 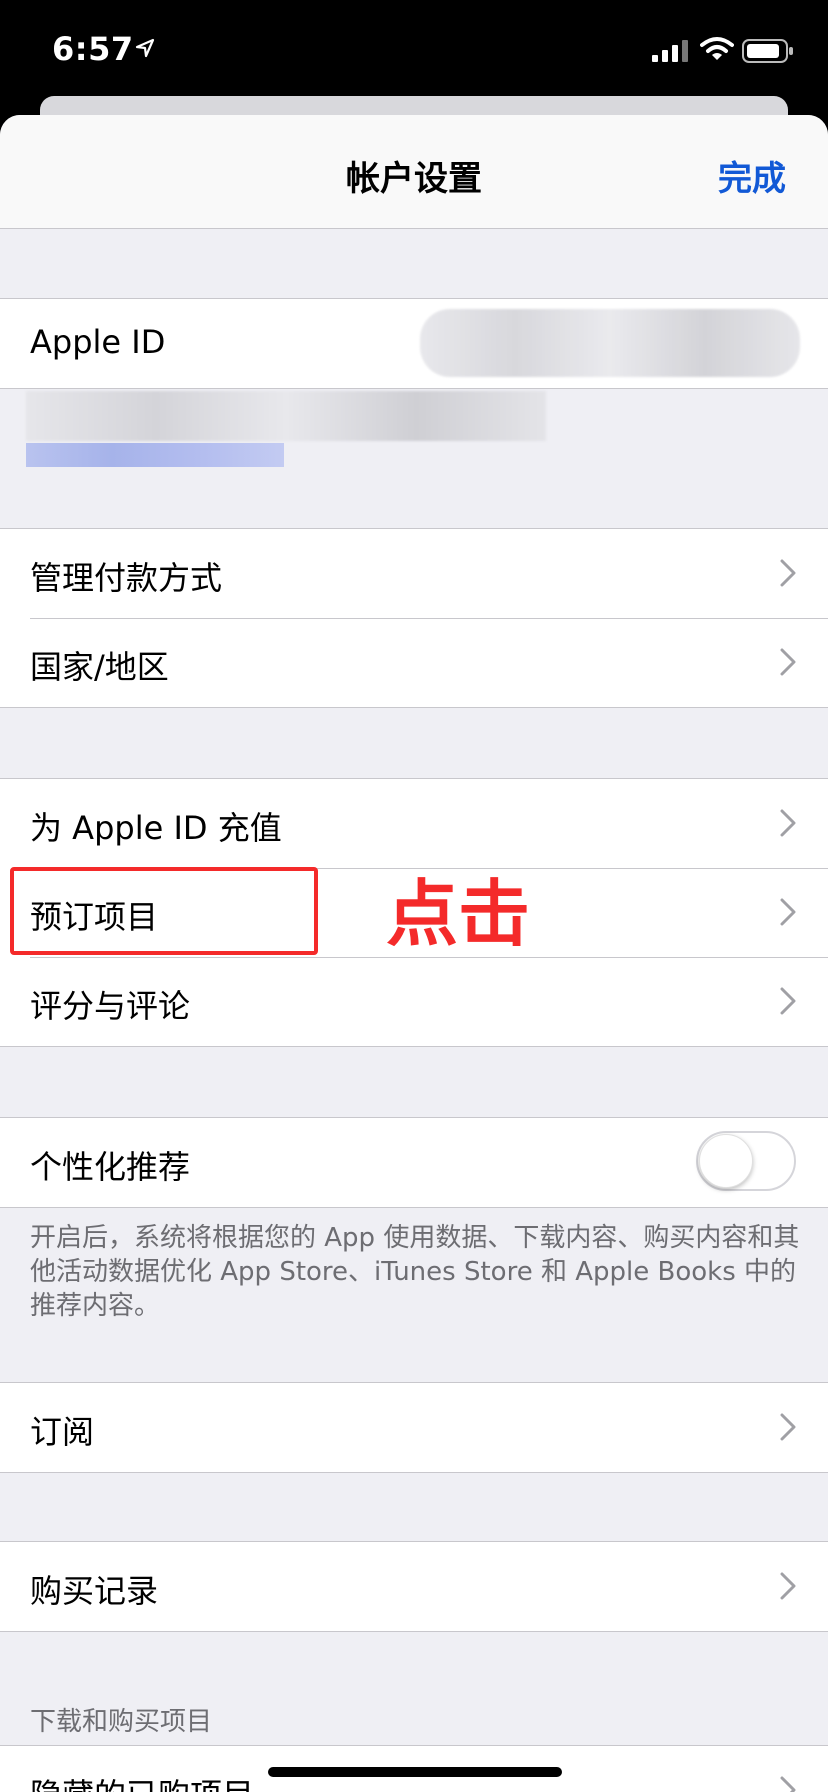 I want to click on payment-methods-row: 管理付款方式, so click(x=414, y=573).